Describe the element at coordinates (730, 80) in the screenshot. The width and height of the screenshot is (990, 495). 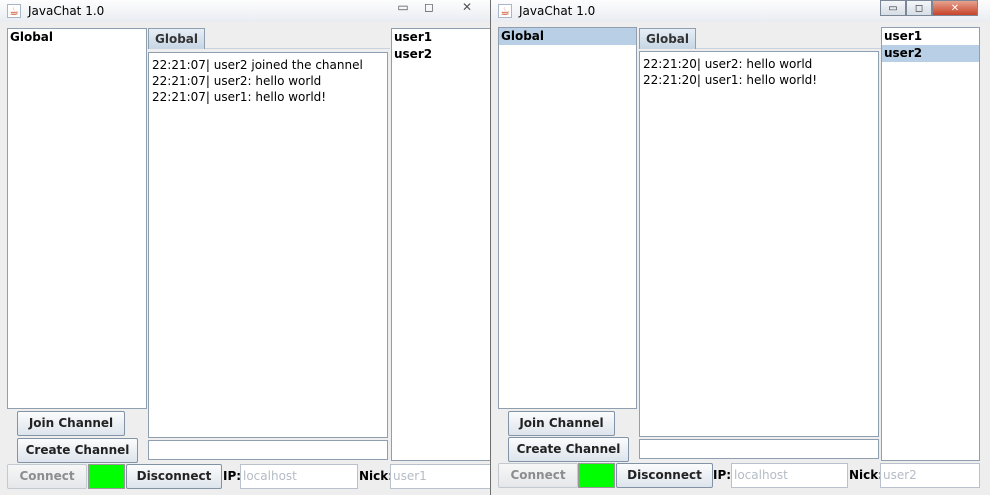
I see `message-line: 22:21:20| user1: hello world!` at that location.